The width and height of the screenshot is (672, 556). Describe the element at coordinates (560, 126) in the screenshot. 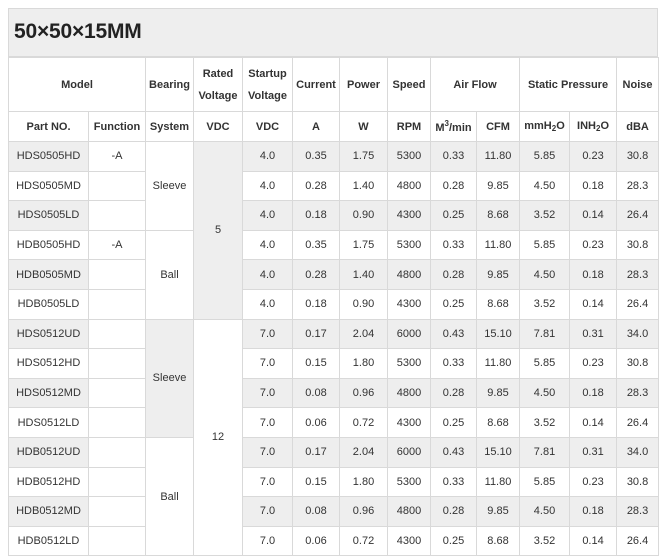

I see `header-mmh2o-tail: O` at that location.